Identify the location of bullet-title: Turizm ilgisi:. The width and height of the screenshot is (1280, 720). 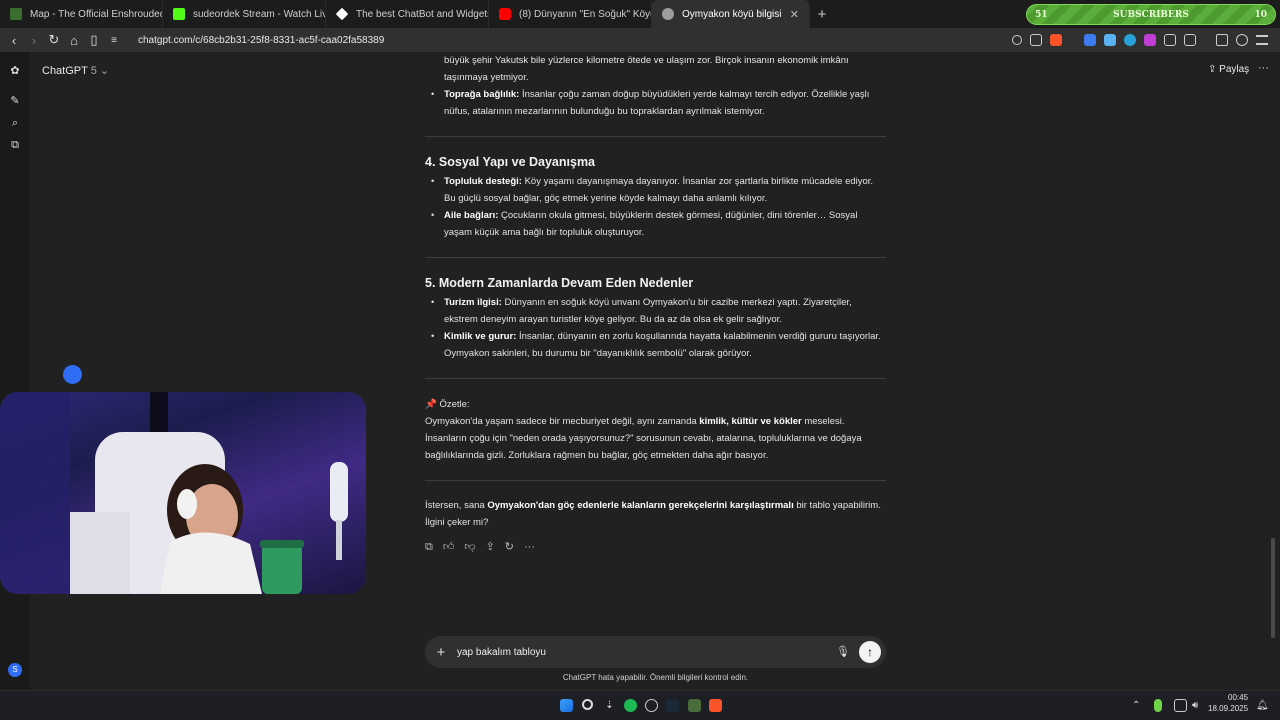
(473, 302).